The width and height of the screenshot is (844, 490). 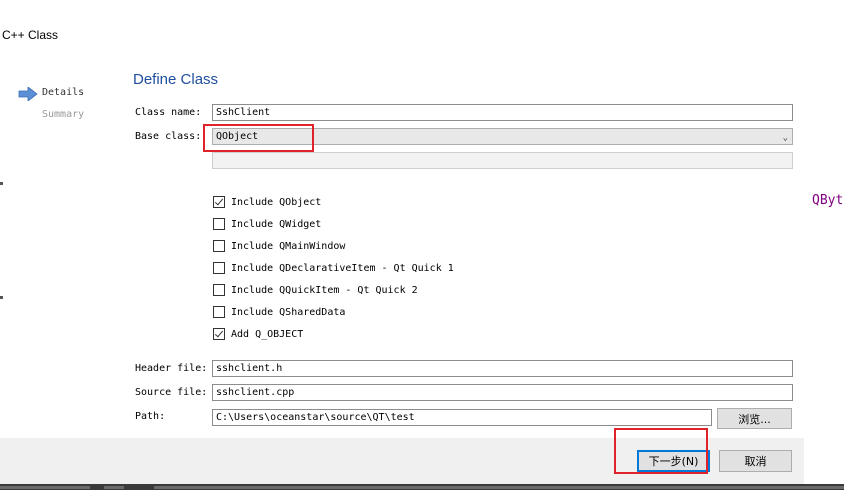 What do you see at coordinates (342, 268) in the screenshot?
I see `option-label: Include QDeclarativeItem - Qt Quick 1` at bounding box center [342, 268].